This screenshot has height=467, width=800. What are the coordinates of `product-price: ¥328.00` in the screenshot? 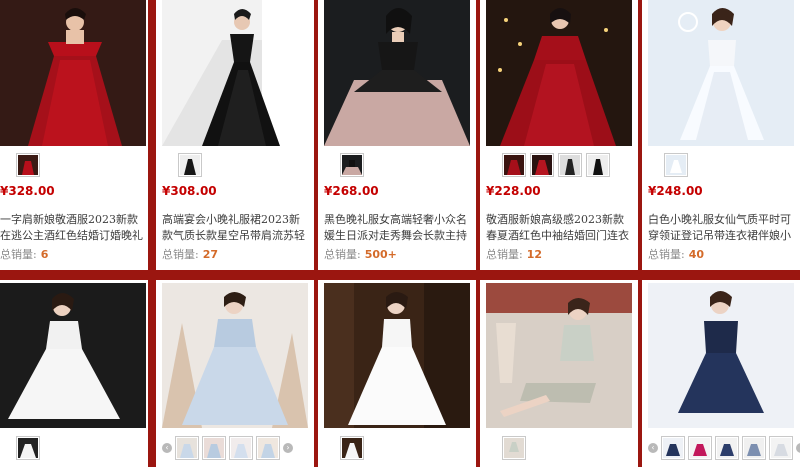 It's located at (27, 191).